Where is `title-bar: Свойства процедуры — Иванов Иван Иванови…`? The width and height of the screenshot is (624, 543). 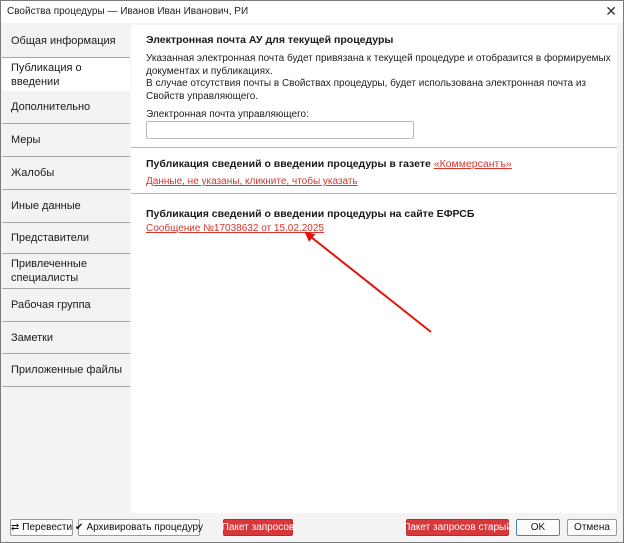 title-bar: Свойства процедуры — Иванов Иван Иванови… is located at coordinates (312, 12).